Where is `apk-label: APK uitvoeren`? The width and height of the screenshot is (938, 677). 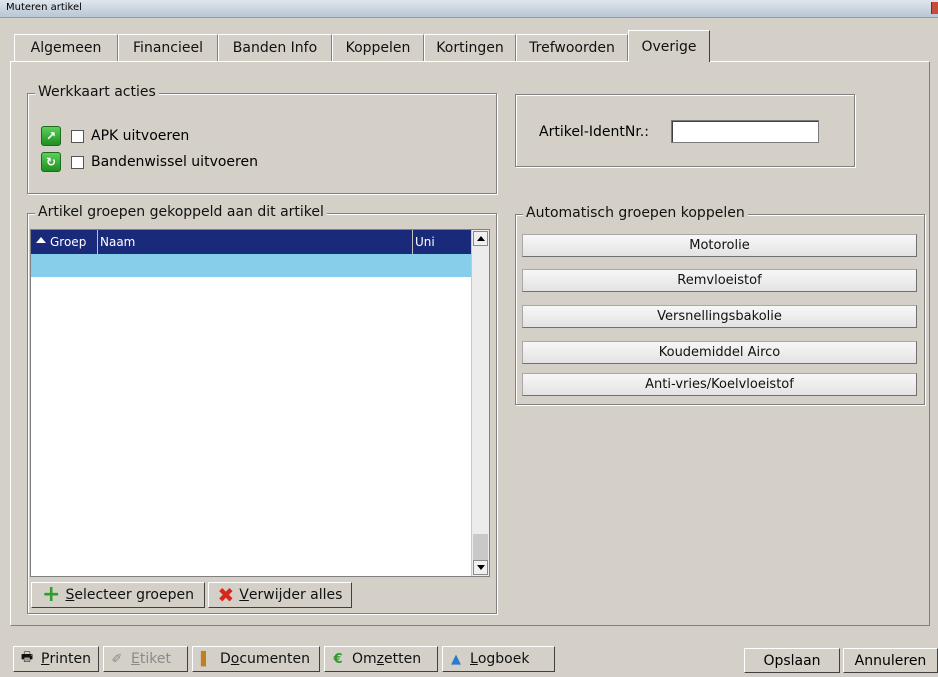
apk-label: APK uitvoeren is located at coordinates (140, 136).